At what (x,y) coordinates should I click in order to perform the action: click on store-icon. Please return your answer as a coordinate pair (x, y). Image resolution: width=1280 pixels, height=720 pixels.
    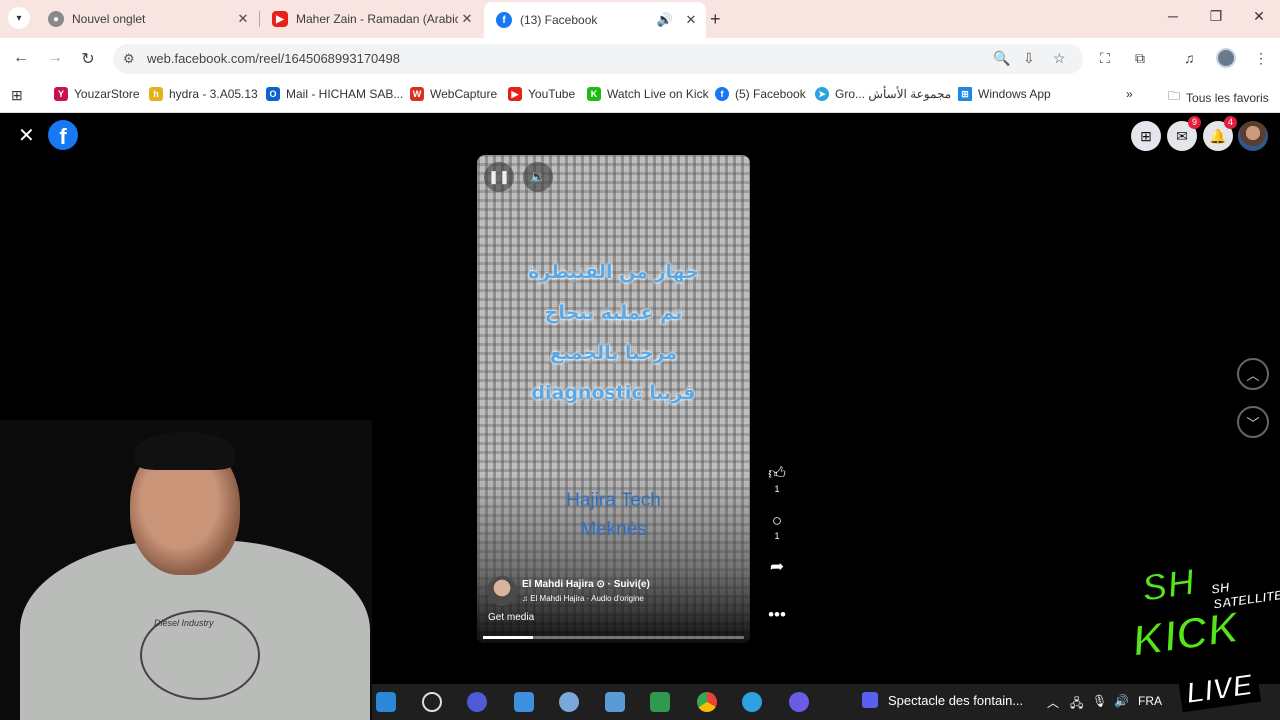
    Looking at the image, I should click on (386, 702).